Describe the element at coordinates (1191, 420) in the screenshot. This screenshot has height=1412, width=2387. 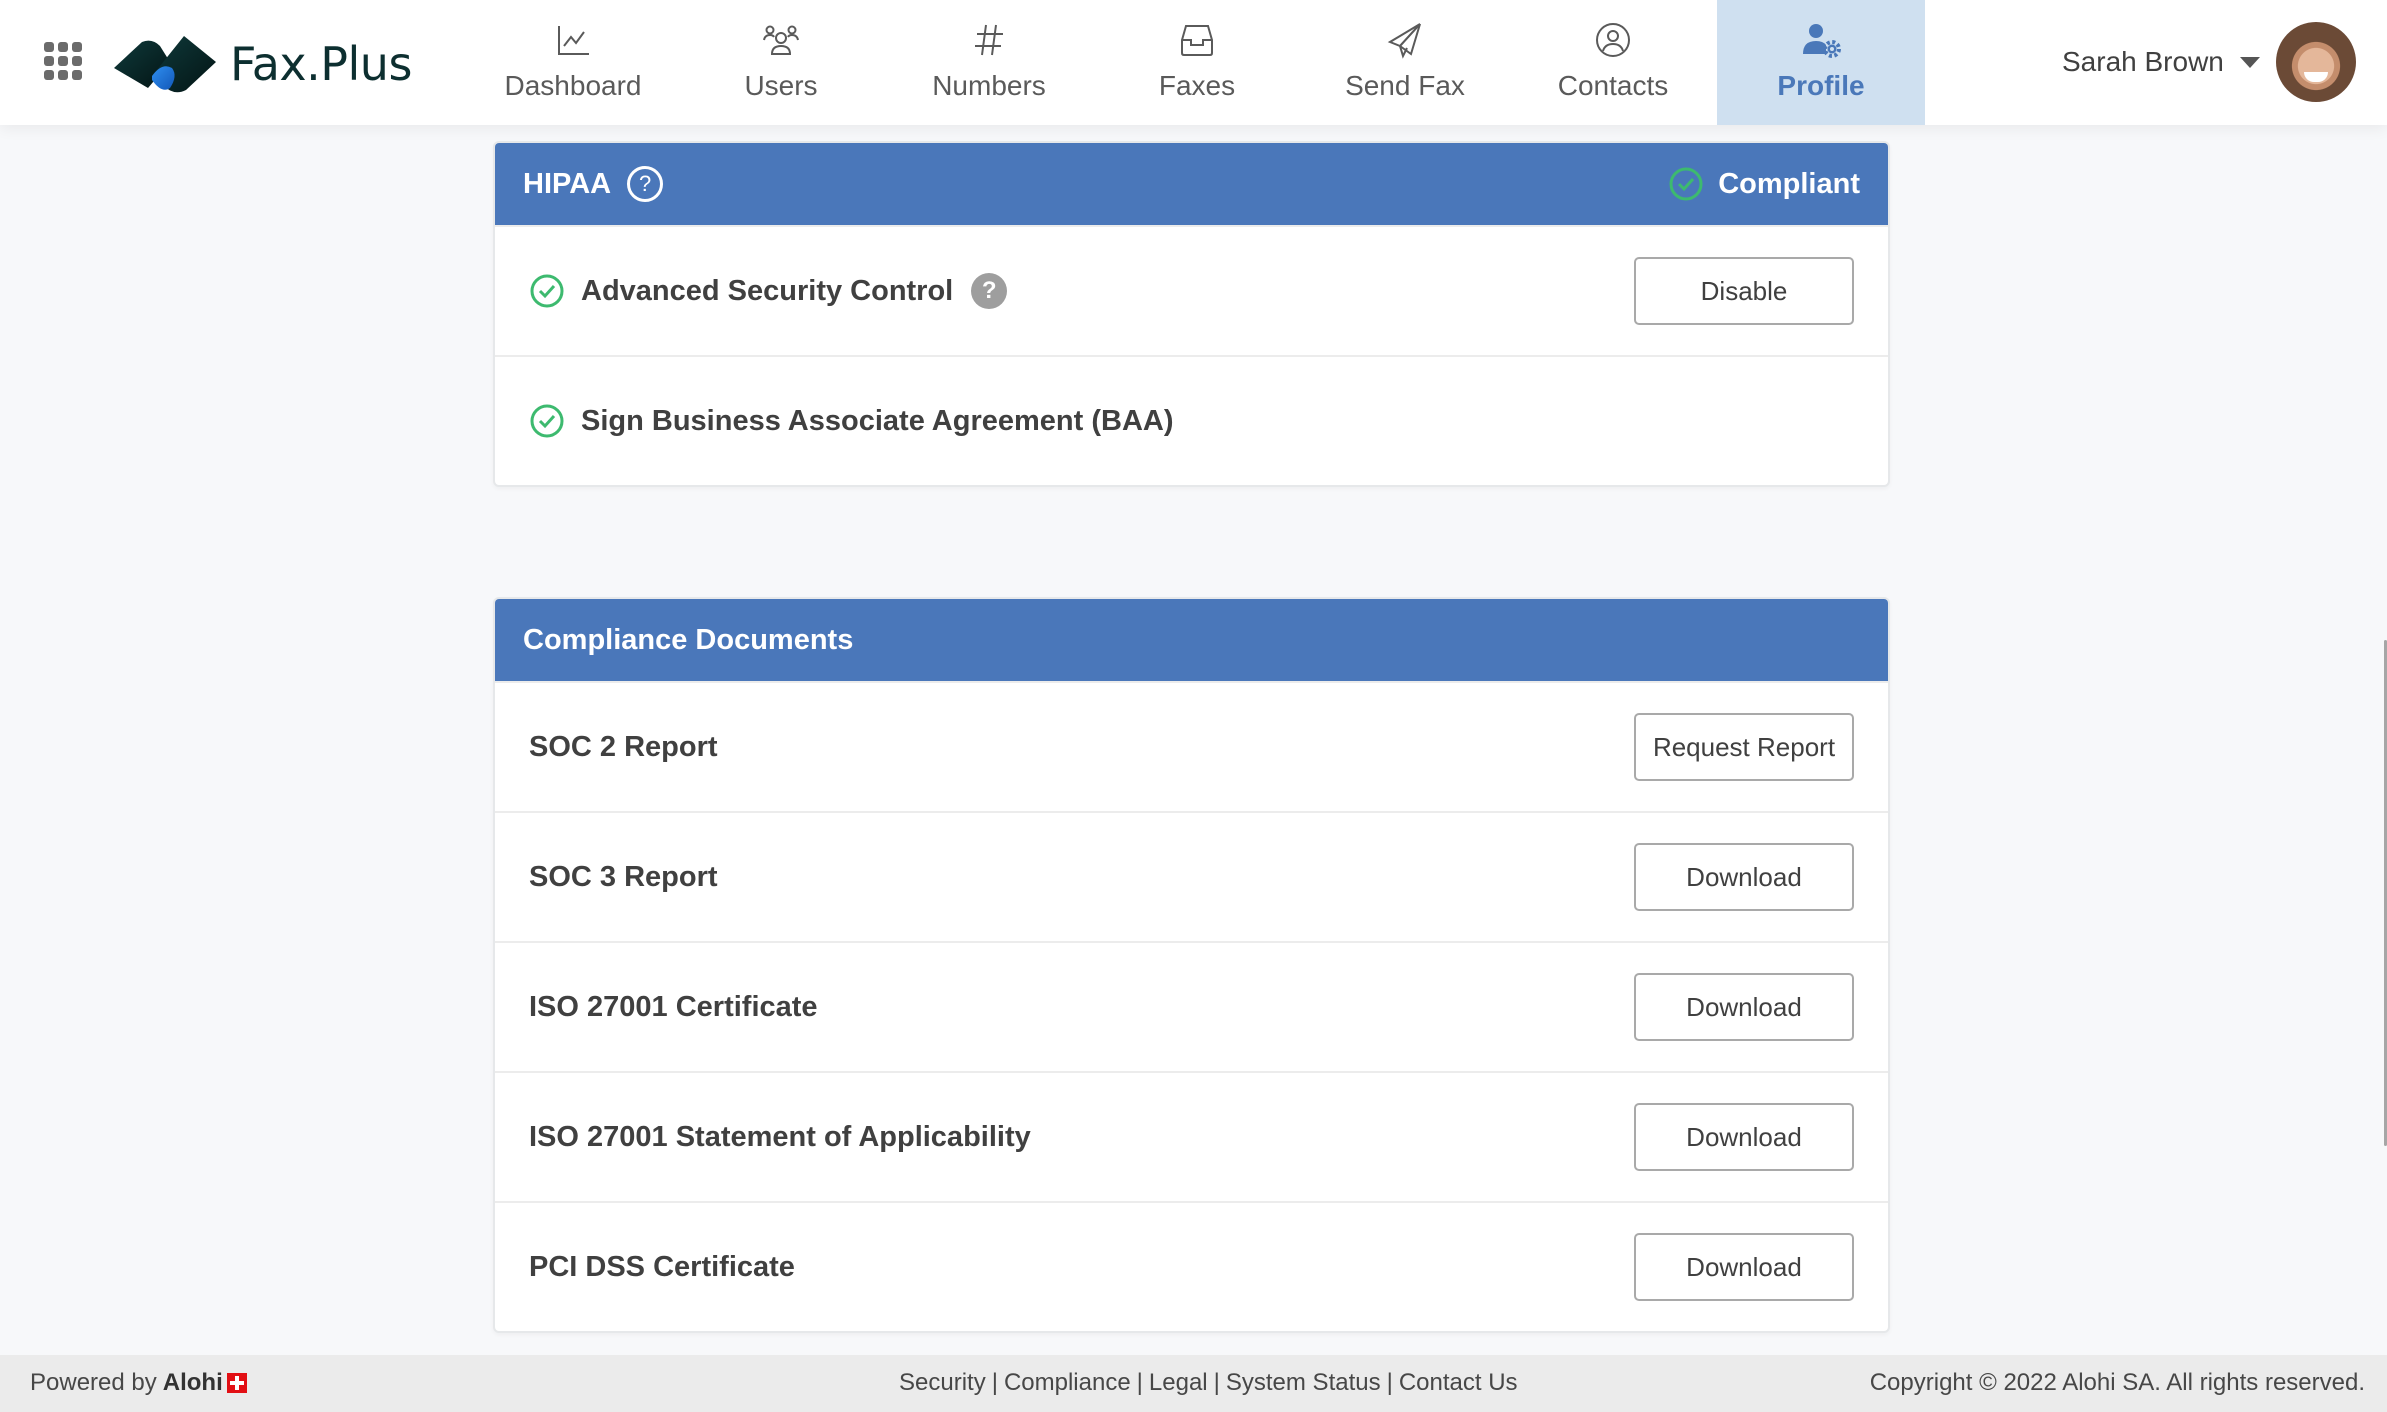
I see `hipaa-row-baa: Sign Business Associate Agreement (BAA)` at that location.